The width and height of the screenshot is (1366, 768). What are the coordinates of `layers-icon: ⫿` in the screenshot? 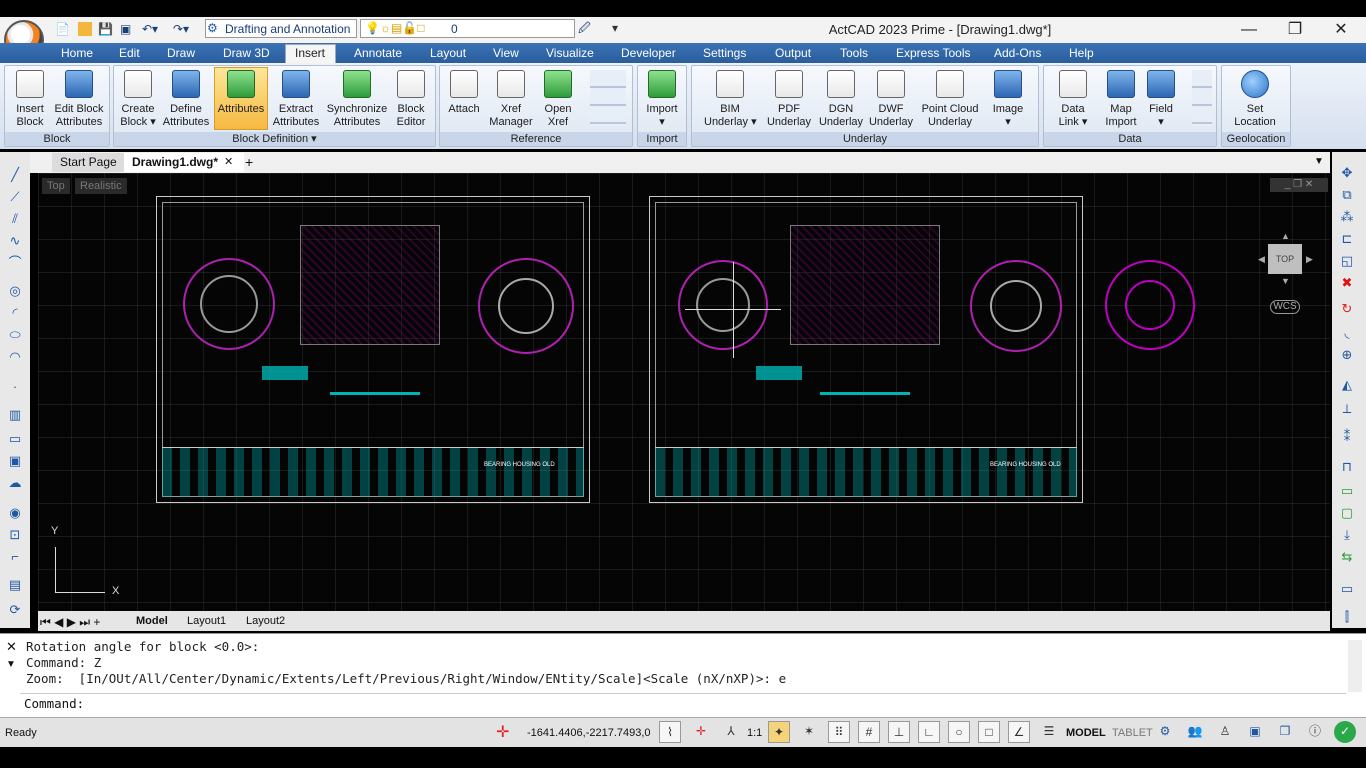 It's located at (1347, 617).